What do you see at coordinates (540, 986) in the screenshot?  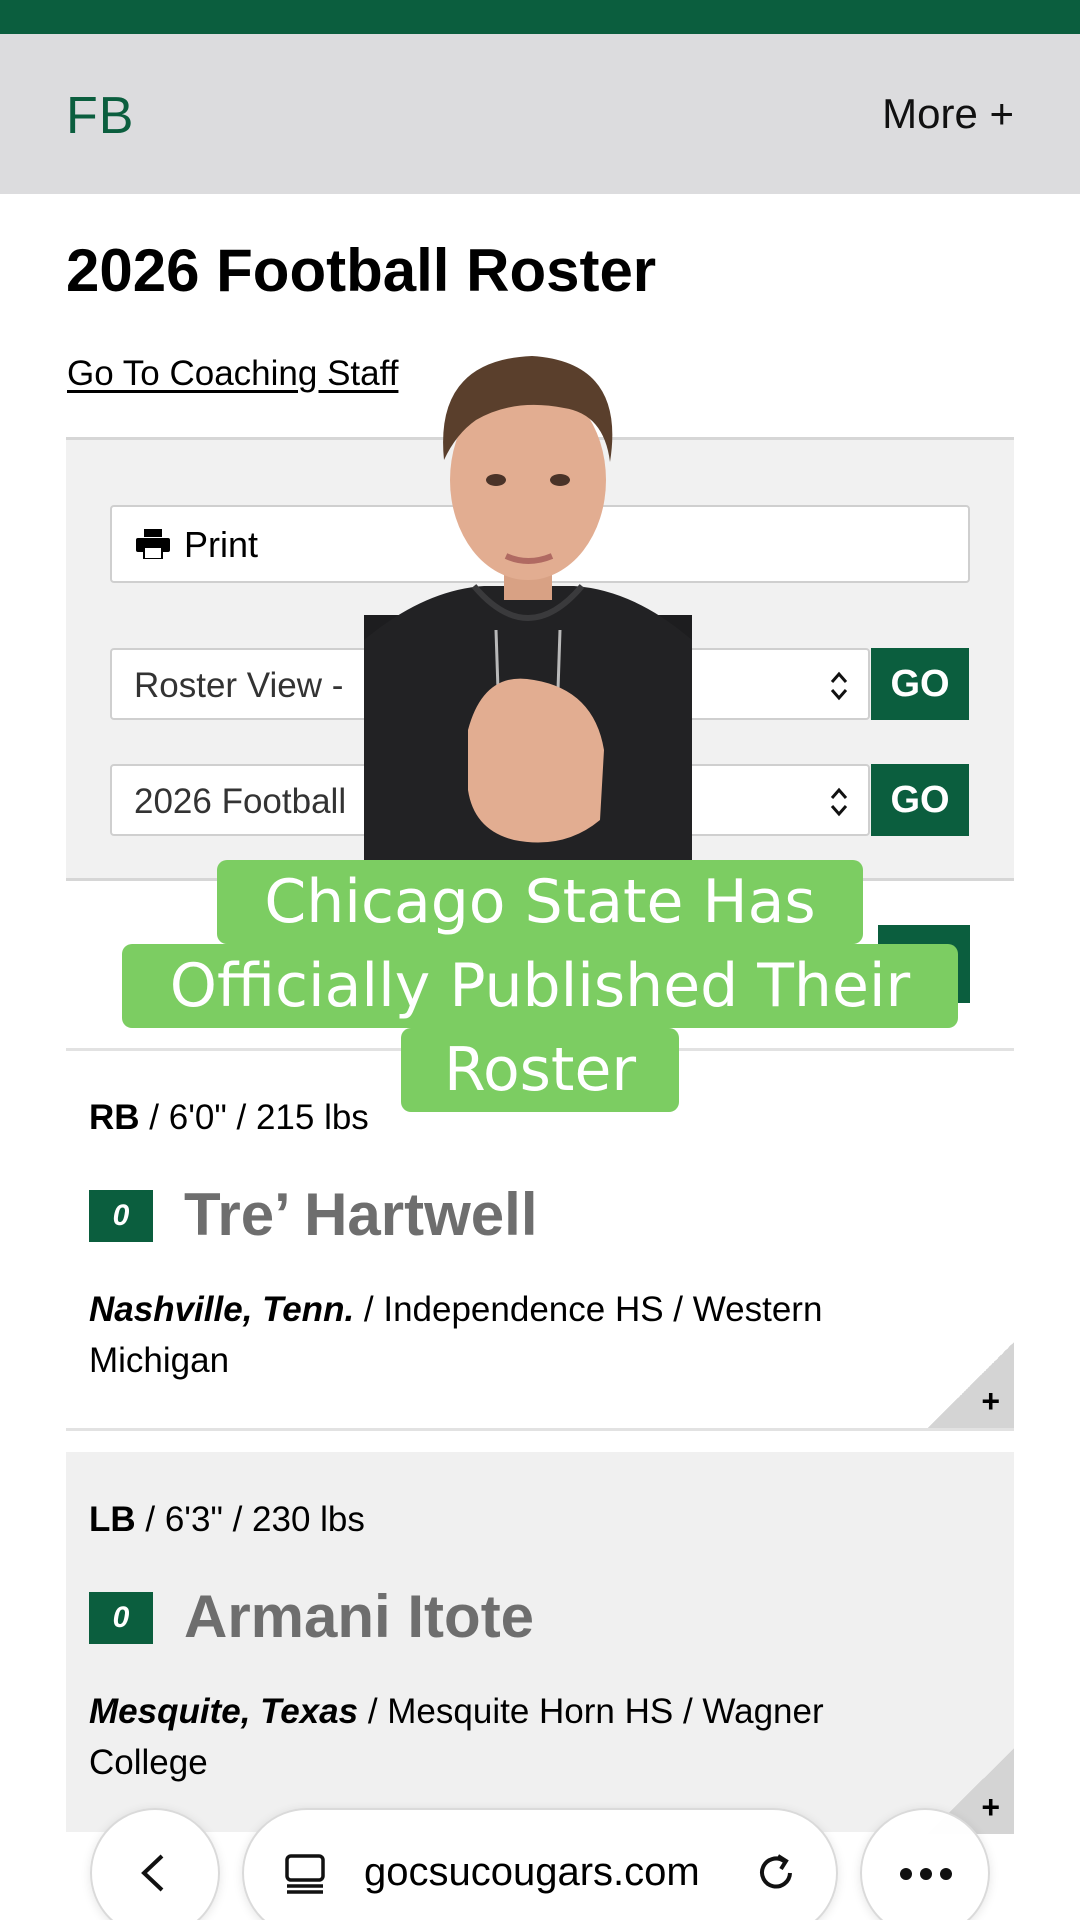 I see `caption-line-2: Officially Published Their` at bounding box center [540, 986].